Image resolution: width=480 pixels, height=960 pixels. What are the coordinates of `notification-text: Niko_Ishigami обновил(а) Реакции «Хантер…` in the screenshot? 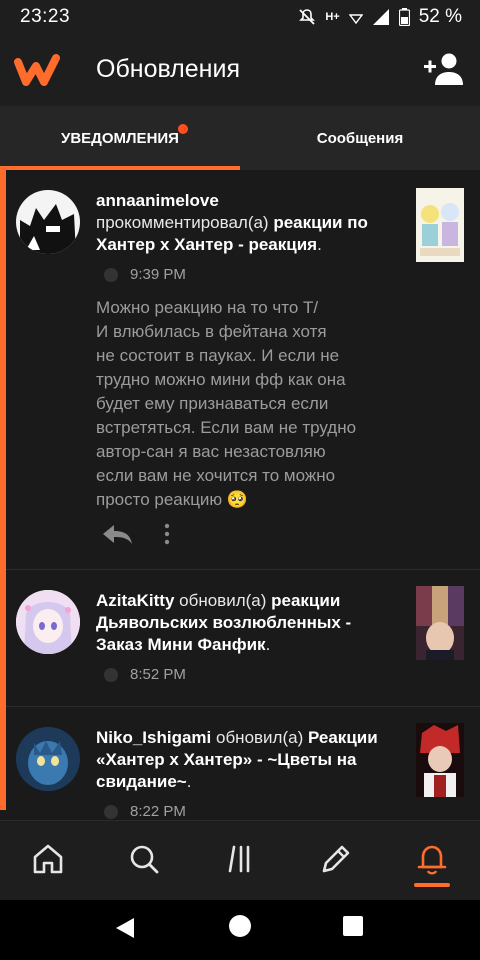 It's located at (237, 759).